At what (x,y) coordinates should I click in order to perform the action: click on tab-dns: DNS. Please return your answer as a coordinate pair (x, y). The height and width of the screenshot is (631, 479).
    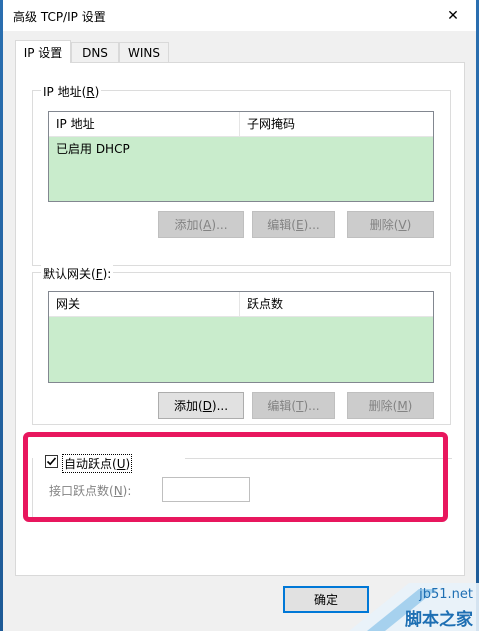
    Looking at the image, I should click on (95, 52).